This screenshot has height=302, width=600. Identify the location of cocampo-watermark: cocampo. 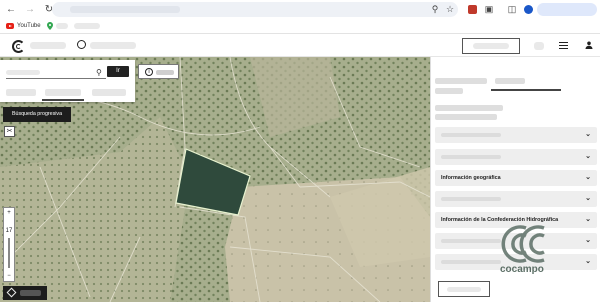
(528, 250).